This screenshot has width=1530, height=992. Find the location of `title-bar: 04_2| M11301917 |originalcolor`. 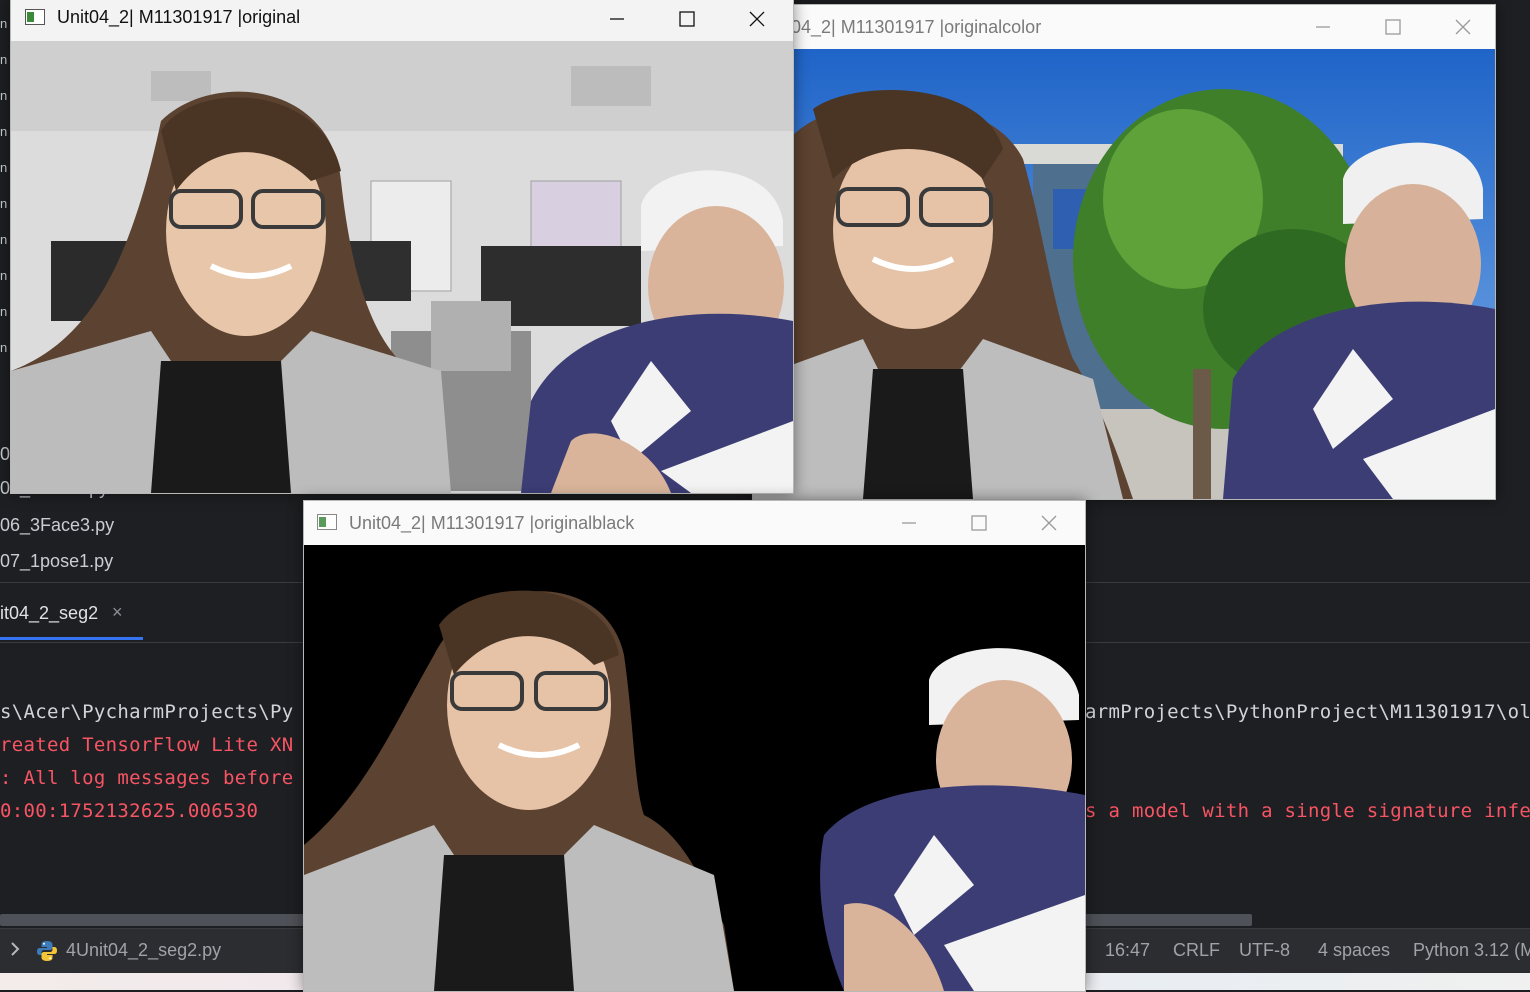

title-bar: 04_2| M11301917 |originalcolor is located at coordinates (1124, 27).